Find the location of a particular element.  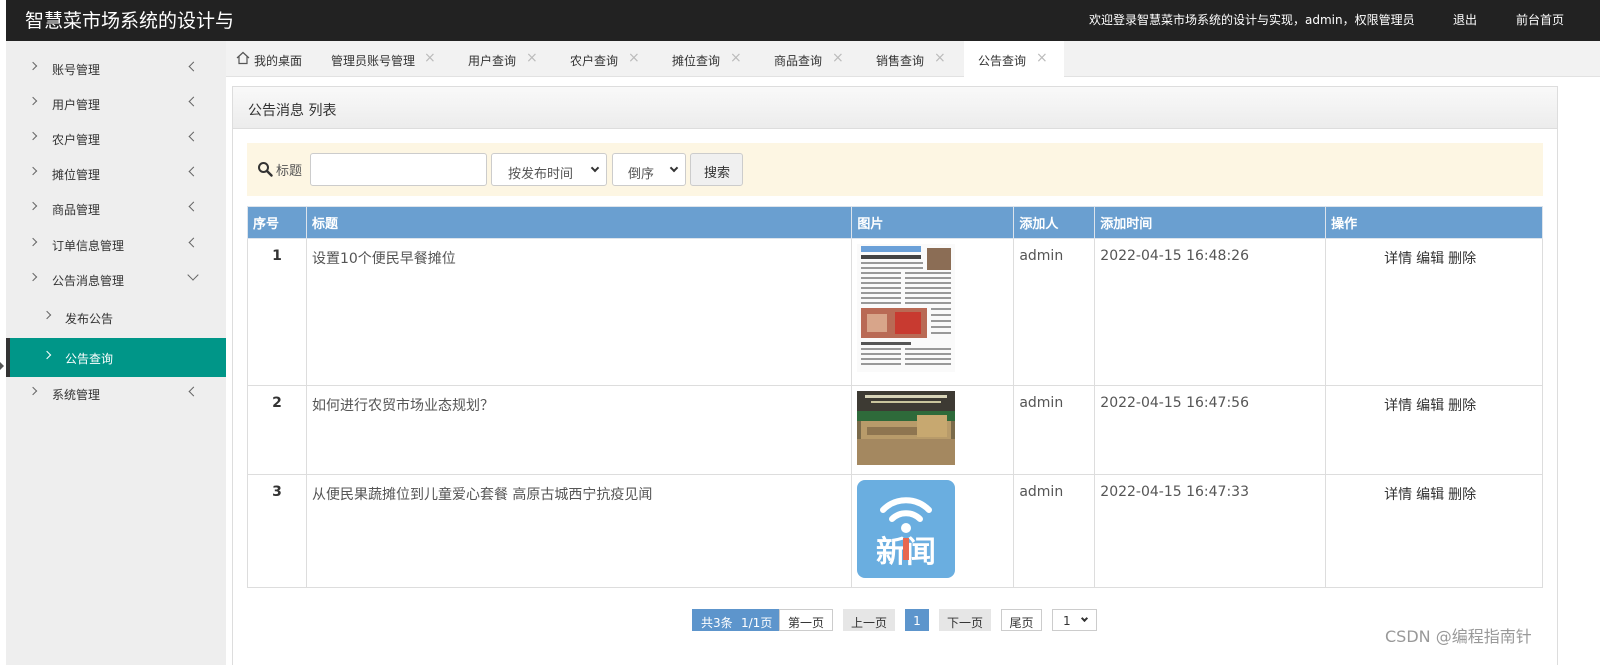

last-page-button: 尾页 is located at coordinates (1021, 620).